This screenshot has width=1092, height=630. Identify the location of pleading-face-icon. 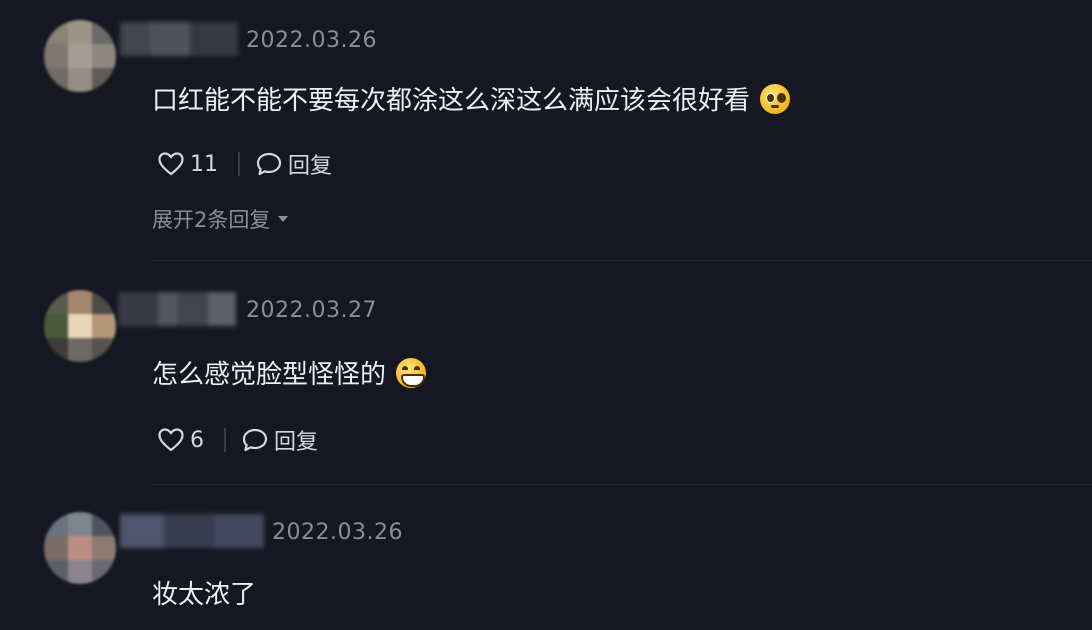
(775, 98).